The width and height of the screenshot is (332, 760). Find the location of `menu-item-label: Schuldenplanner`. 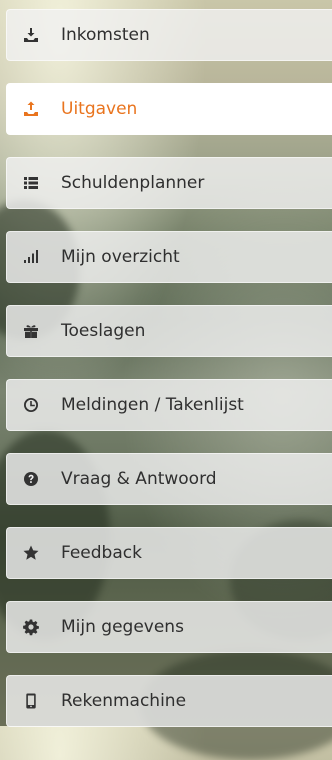

menu-item-label: Schuldenplanner is located at coordinates (133, 183).